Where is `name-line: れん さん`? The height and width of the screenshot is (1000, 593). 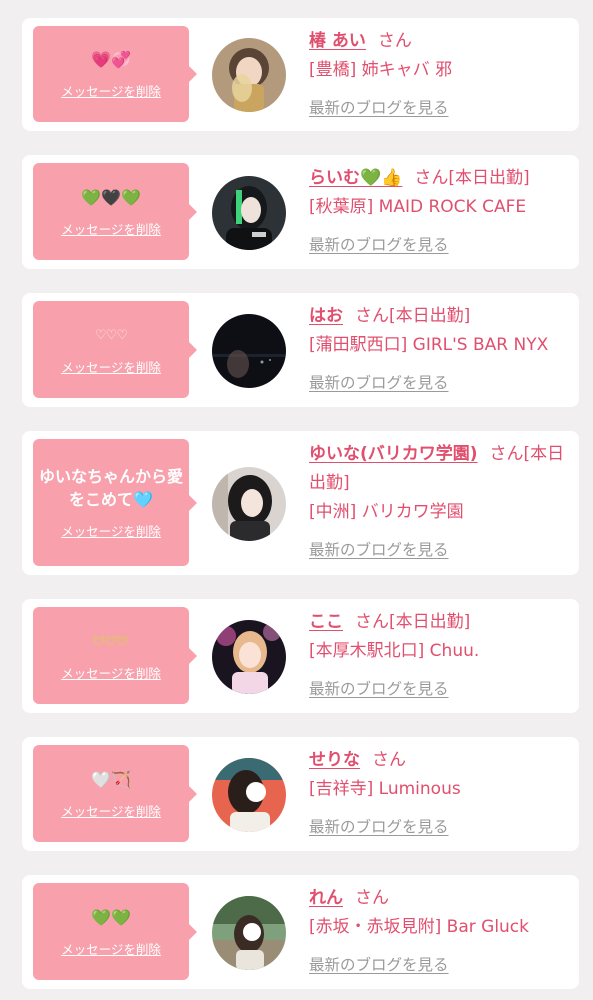
name-line: れん さん is located at coordinates (439, 898).